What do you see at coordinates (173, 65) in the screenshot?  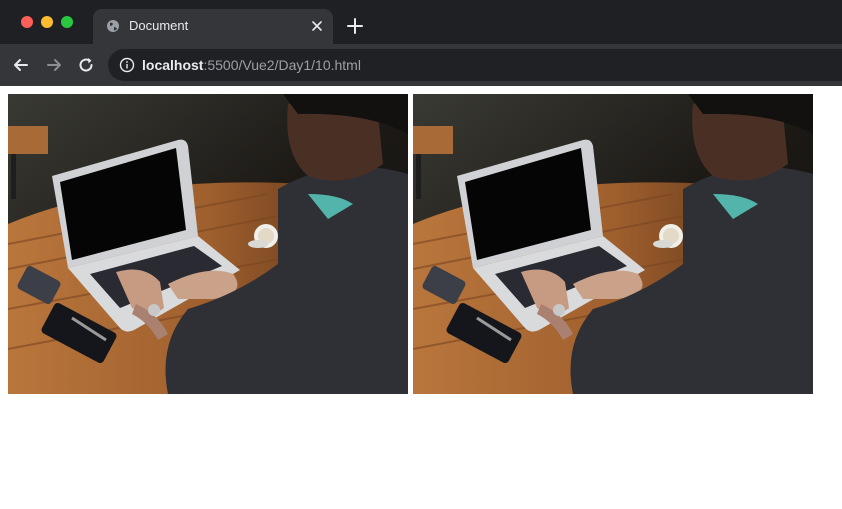 I see `url-host: localhost` at bounding box center [173, 65].